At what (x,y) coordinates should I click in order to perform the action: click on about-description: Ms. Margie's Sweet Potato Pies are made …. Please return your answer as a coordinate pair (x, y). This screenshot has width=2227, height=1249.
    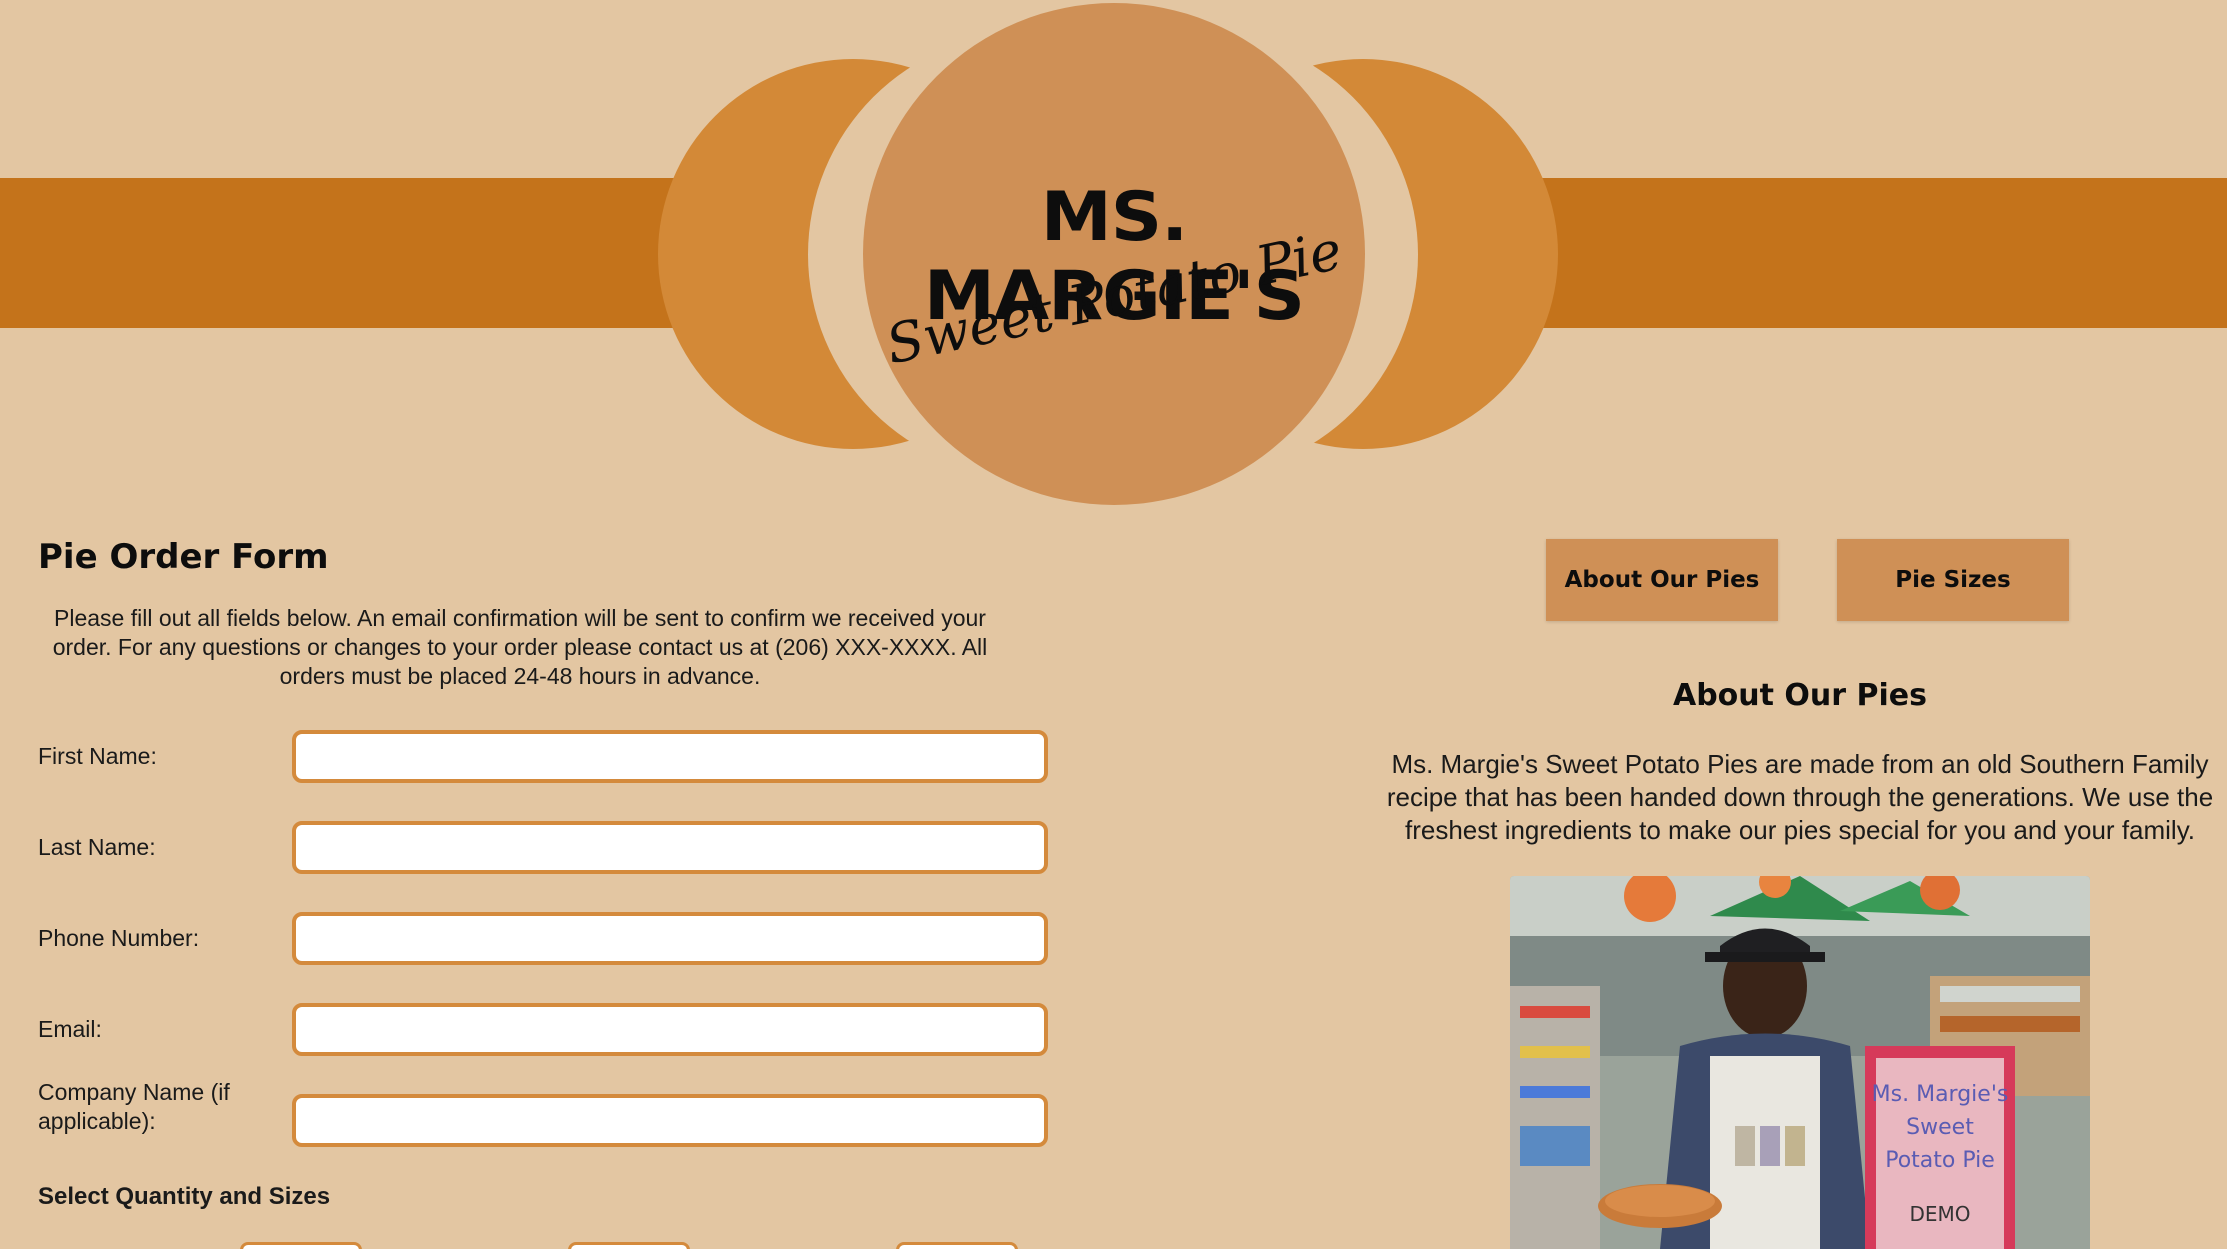
    Looking at the image, I should click on (1800, 797).